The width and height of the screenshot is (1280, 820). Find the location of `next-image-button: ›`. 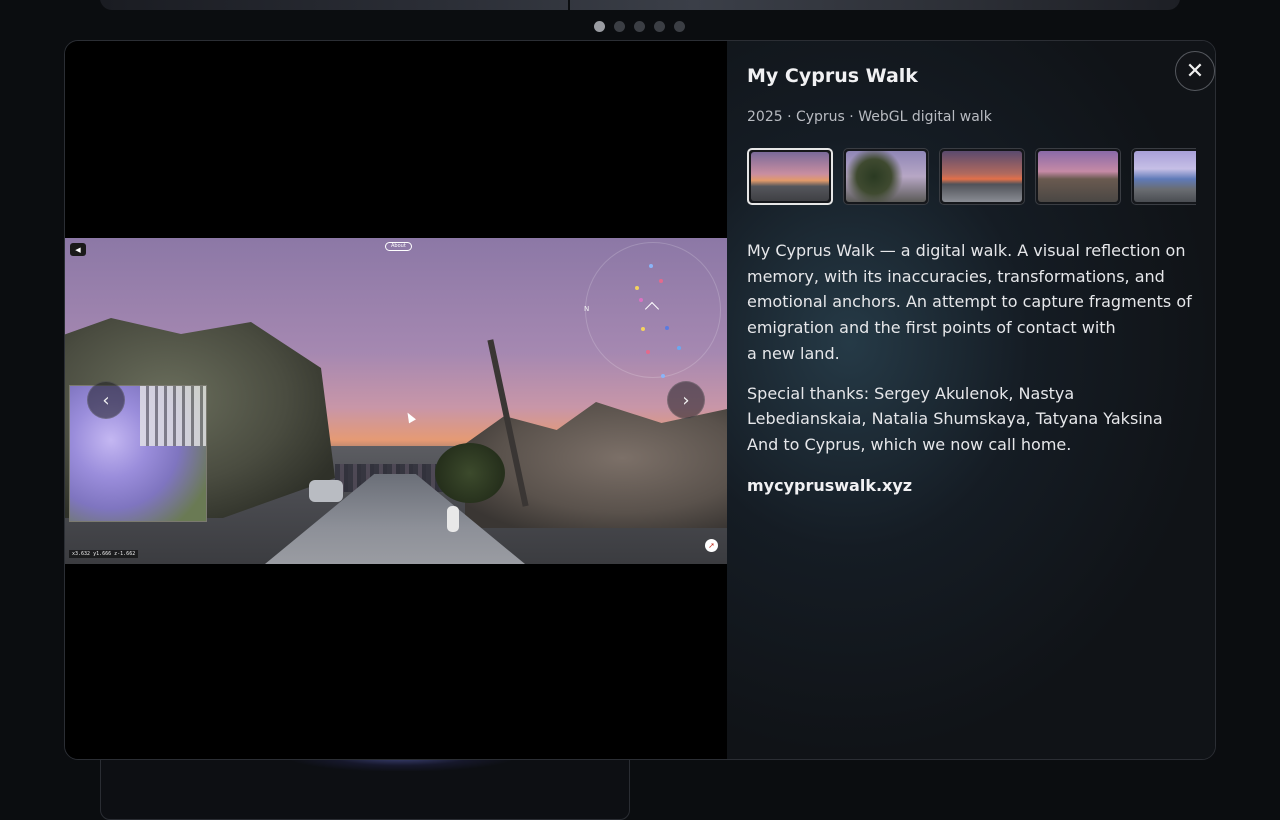

next-image-button: › is located at coordinates (686, 400).